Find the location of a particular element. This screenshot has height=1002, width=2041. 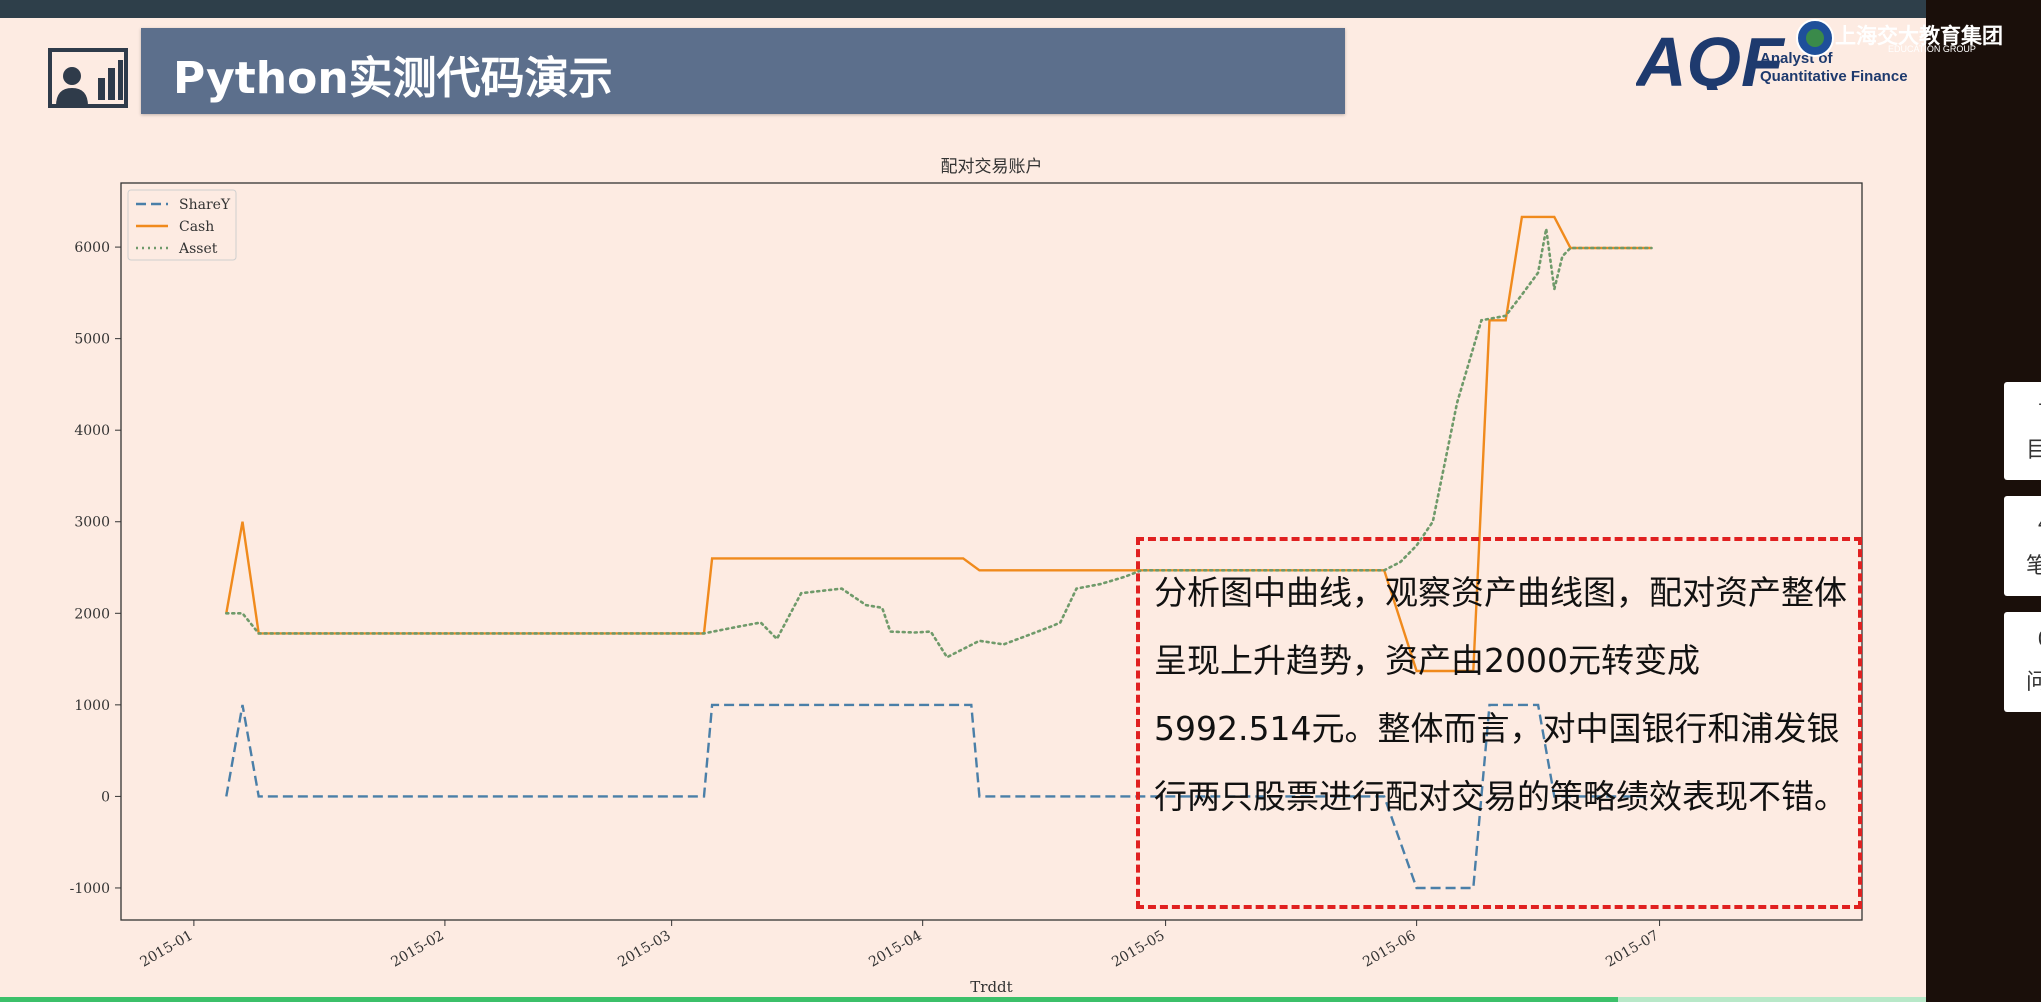

y-tick-label: 2000 is located at coordinates (92, 614).